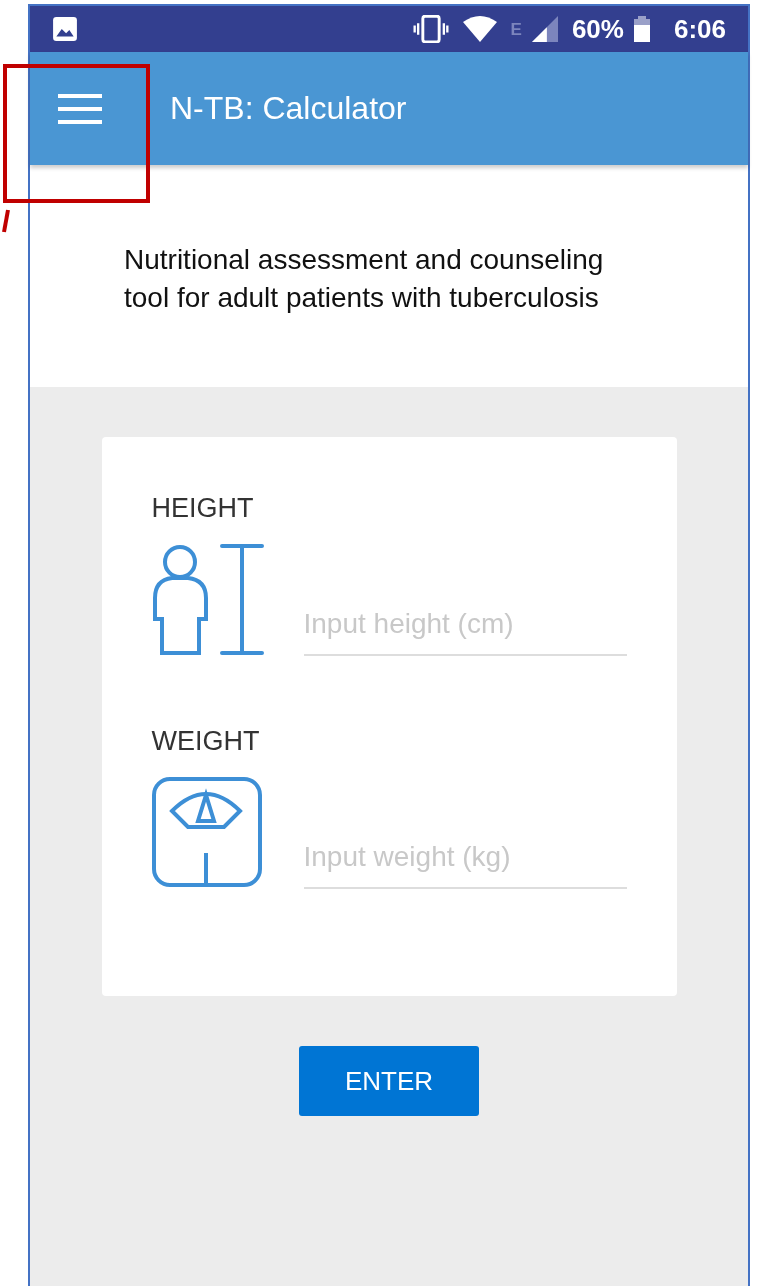 The width and height of the screenshot is (759, 1286). I want to click on clock: 6:06, so click(699, 29).